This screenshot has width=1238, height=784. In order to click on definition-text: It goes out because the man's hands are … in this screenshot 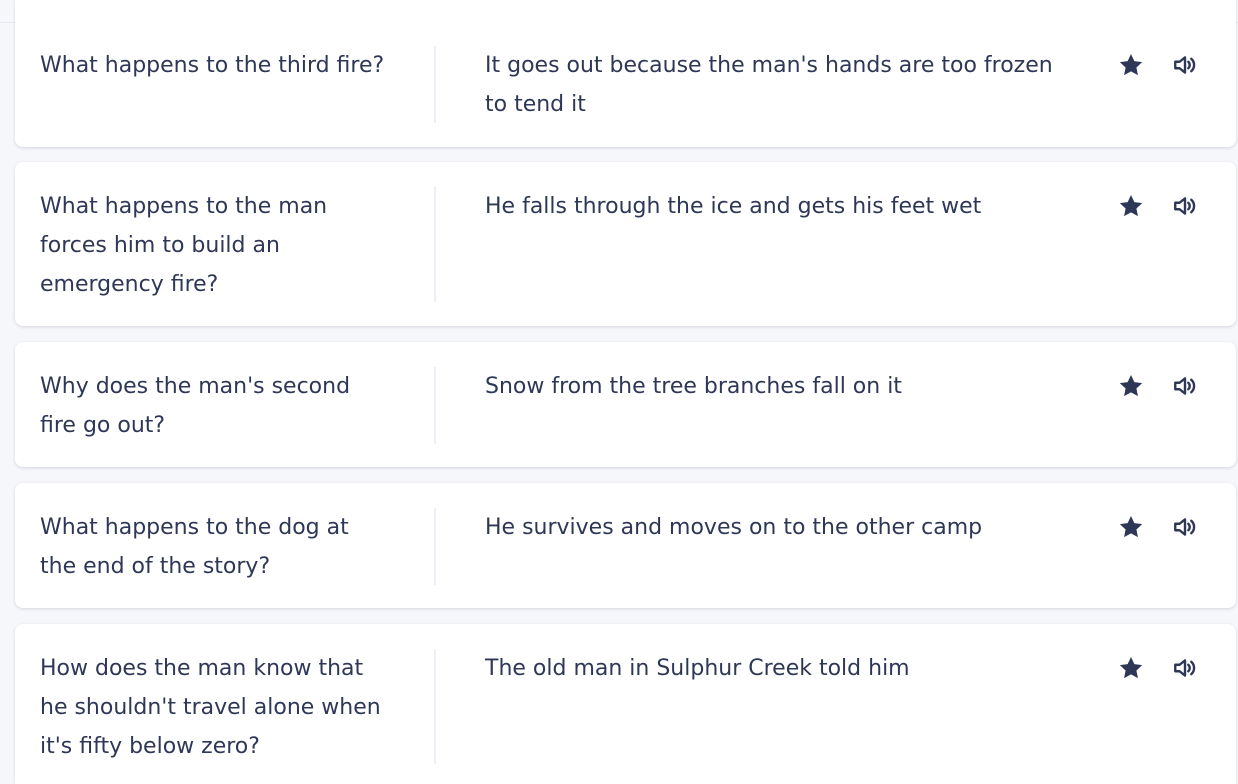, I will do `click(769, 85)`.